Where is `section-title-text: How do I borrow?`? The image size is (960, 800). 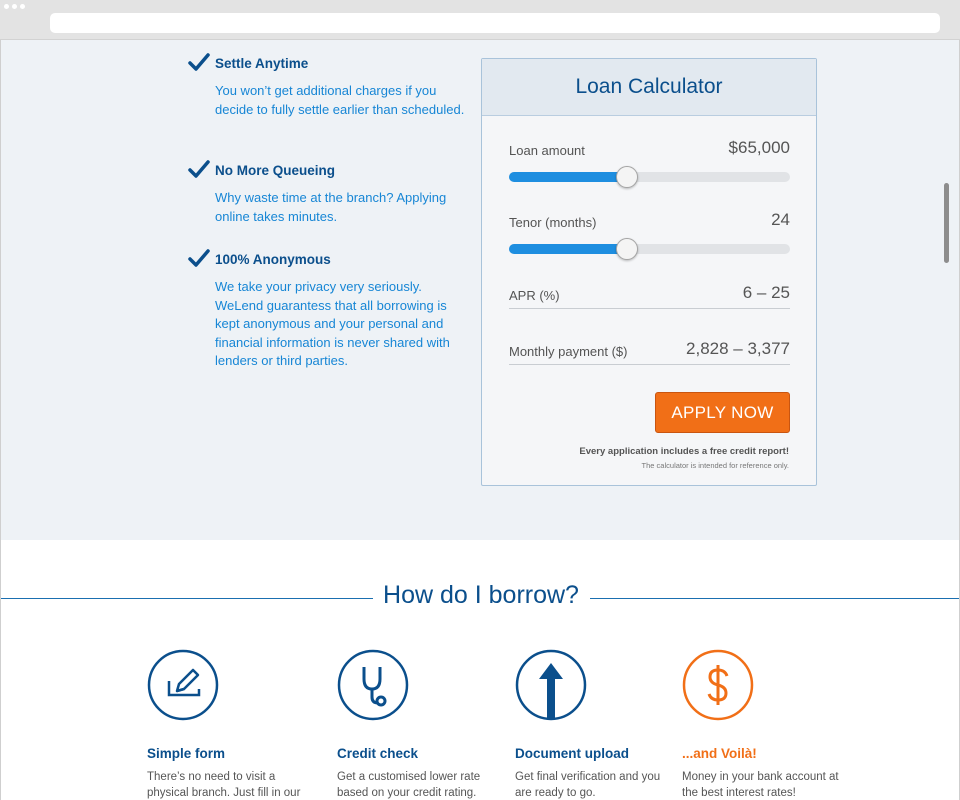 section-title-text: How do I borrow? is located at coordinates (481, 595).